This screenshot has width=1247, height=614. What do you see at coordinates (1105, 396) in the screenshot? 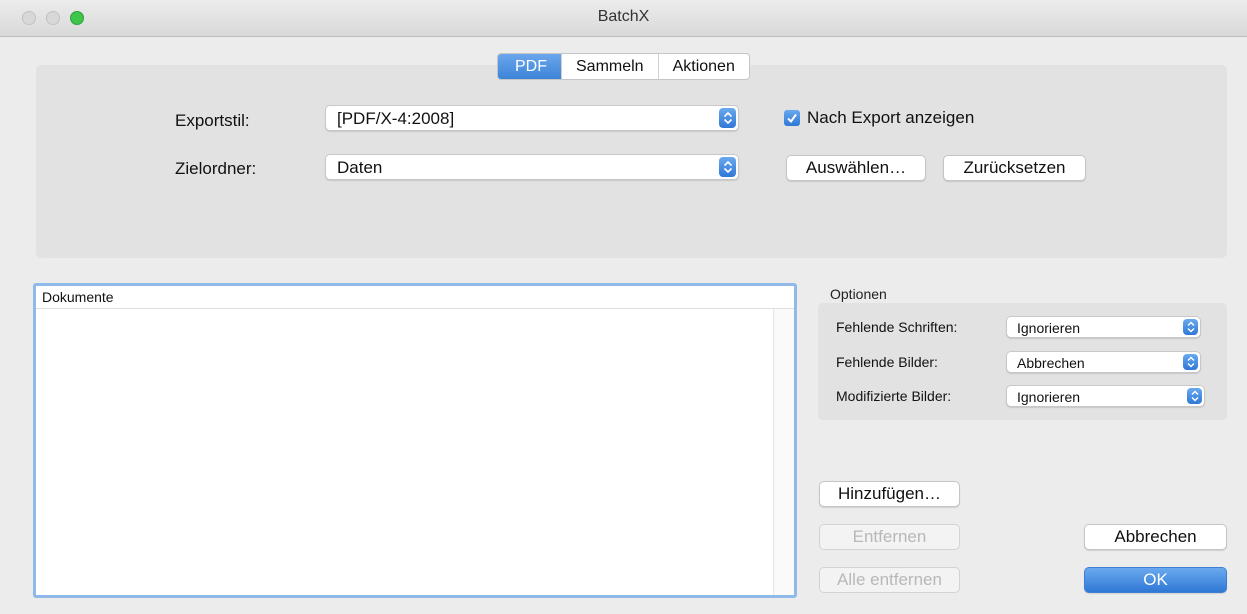
I see `modified-images-select: Ignorieren` at bounding box center [1105, 396].